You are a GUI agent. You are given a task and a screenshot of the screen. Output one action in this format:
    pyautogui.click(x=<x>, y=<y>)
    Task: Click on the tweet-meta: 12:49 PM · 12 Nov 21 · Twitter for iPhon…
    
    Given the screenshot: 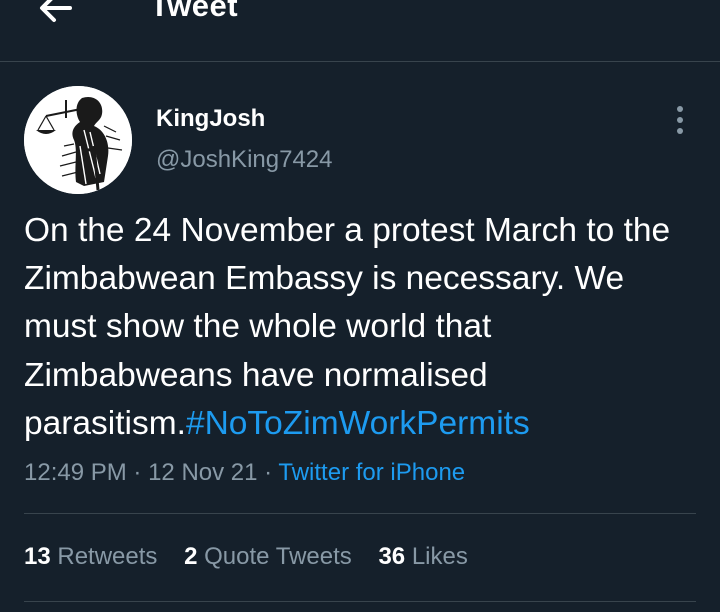 What is the action you would take?
    pyautogui.click(x=244, y=473)
    